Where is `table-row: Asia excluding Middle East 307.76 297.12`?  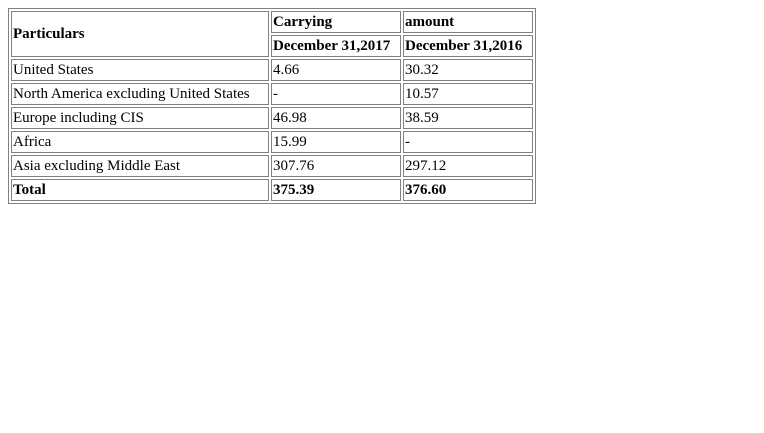
table-row: Asia excluding Middle East 307.76 297.12 is located at coordinates (272, 166).